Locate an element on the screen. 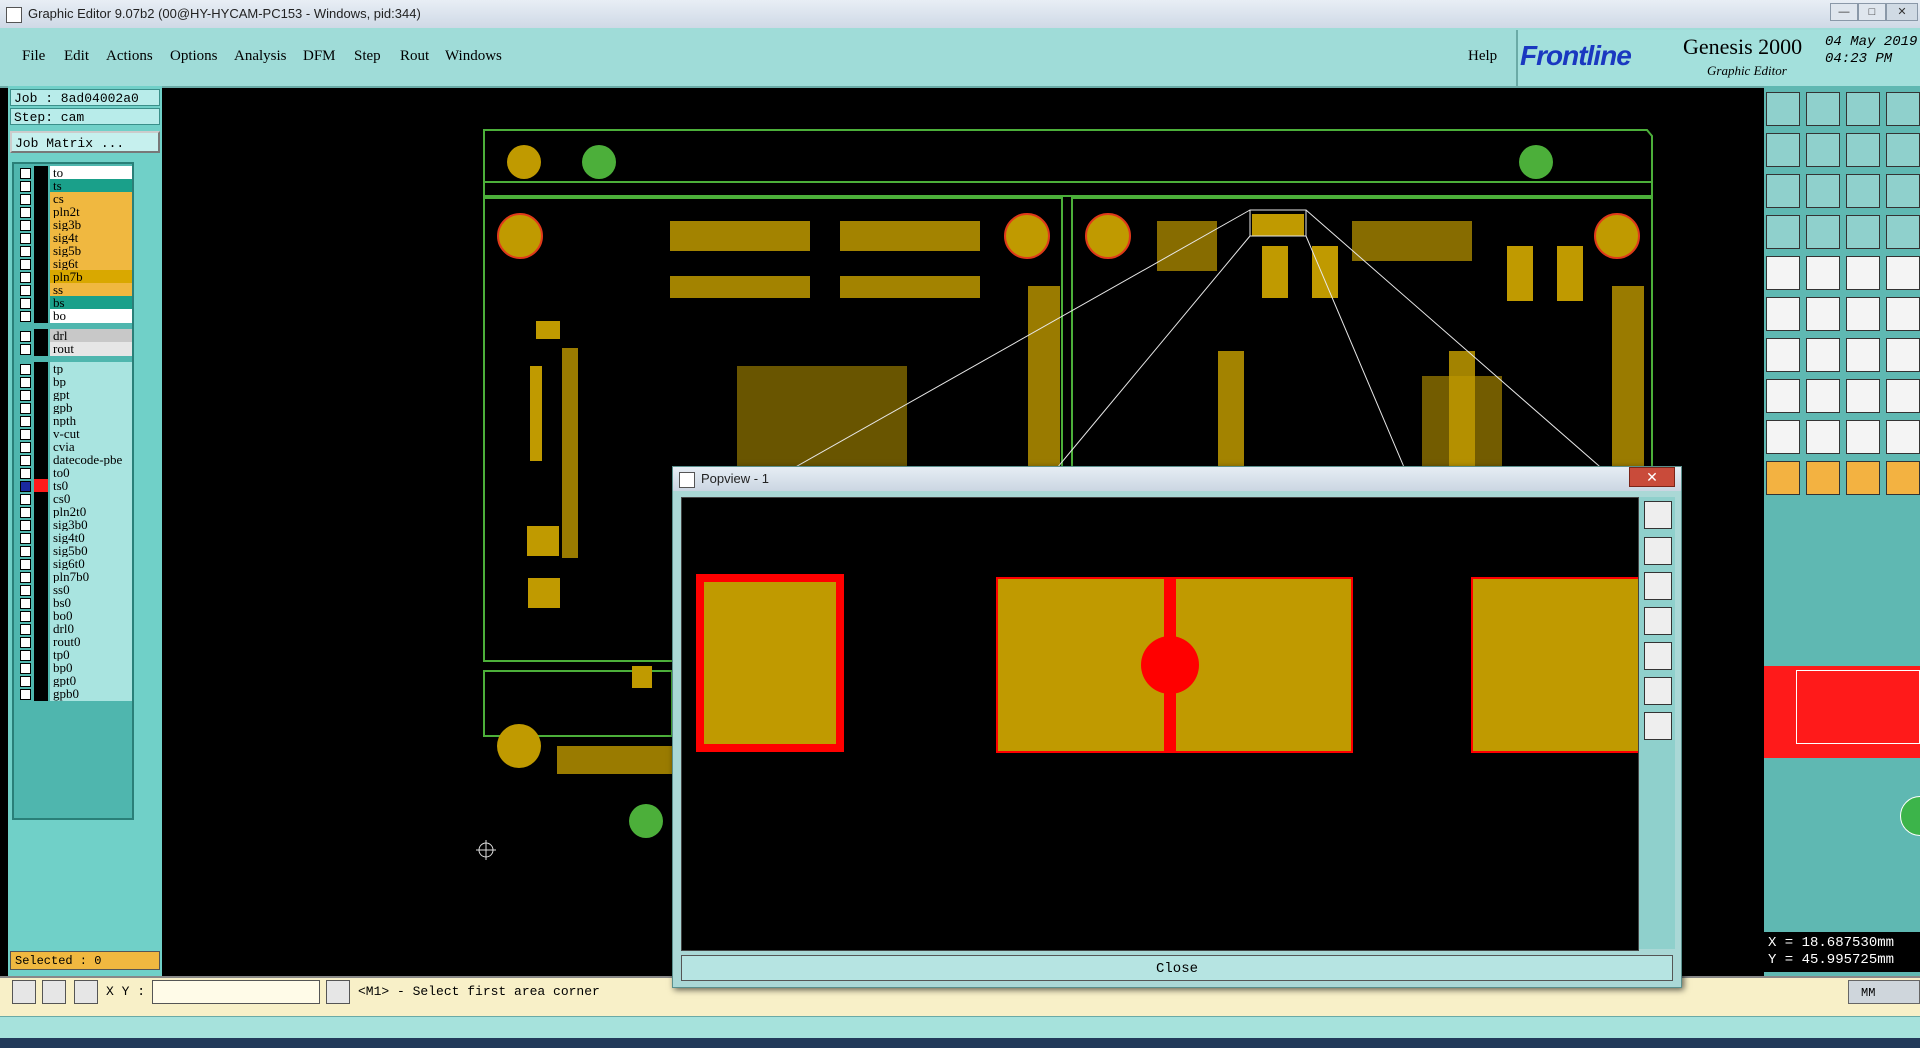  layer-name: cs is located at coordinates (91, 199).